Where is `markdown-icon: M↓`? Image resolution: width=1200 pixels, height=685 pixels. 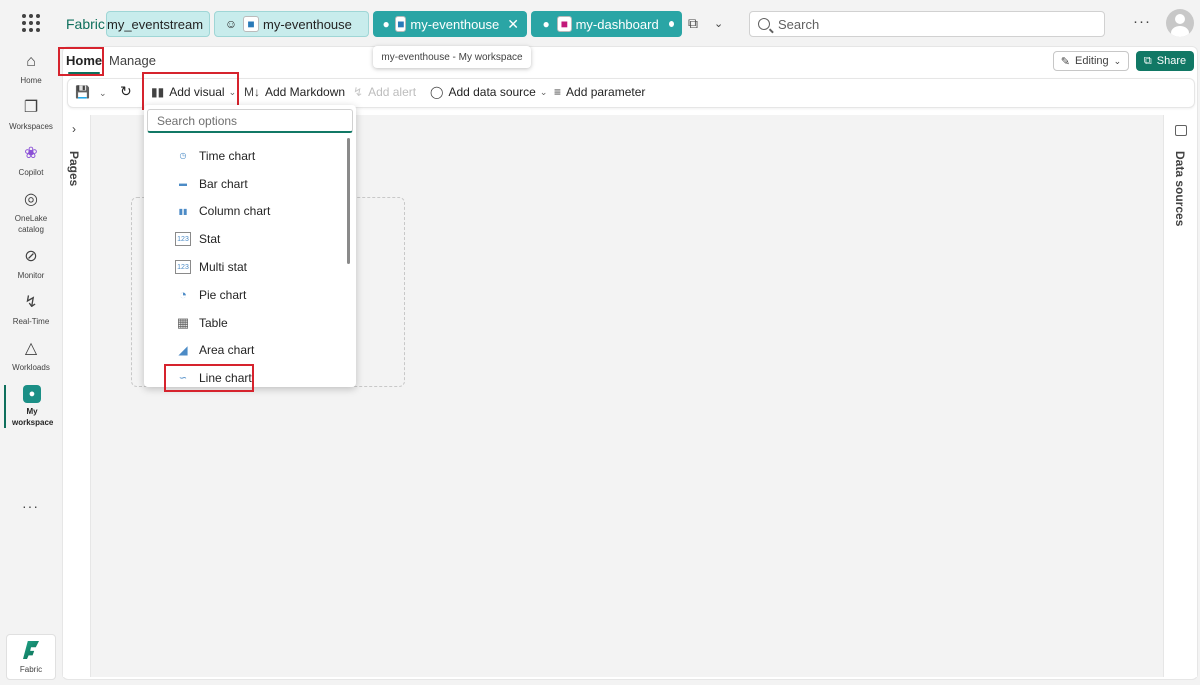 markdown-icon: M↓ is located at coordinates (252, 92).